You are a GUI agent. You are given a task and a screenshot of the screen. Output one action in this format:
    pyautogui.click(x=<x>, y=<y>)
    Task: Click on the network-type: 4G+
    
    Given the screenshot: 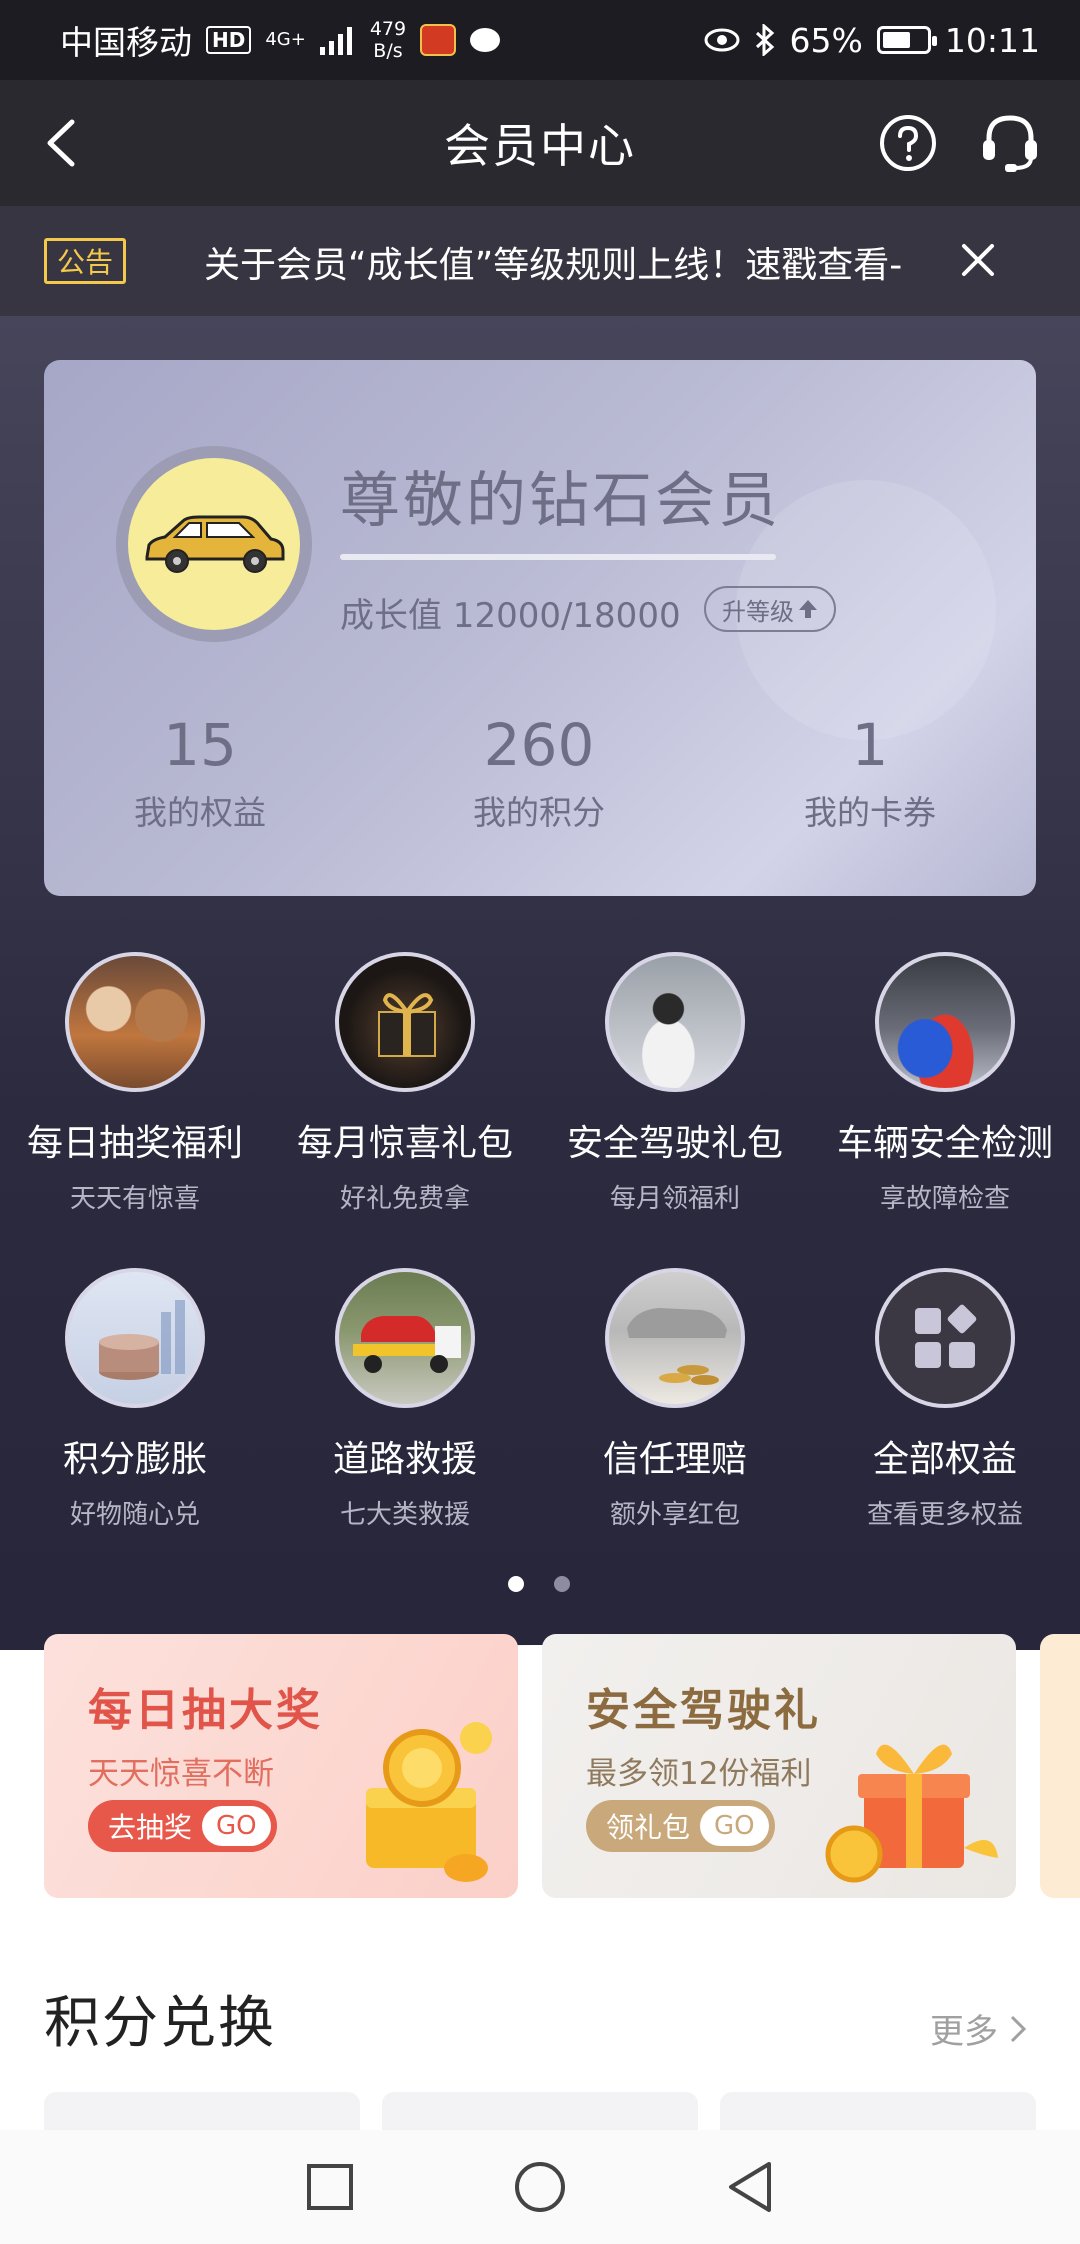 What is the action you would take?
    pyautogui.click(x=285, y=39)
    